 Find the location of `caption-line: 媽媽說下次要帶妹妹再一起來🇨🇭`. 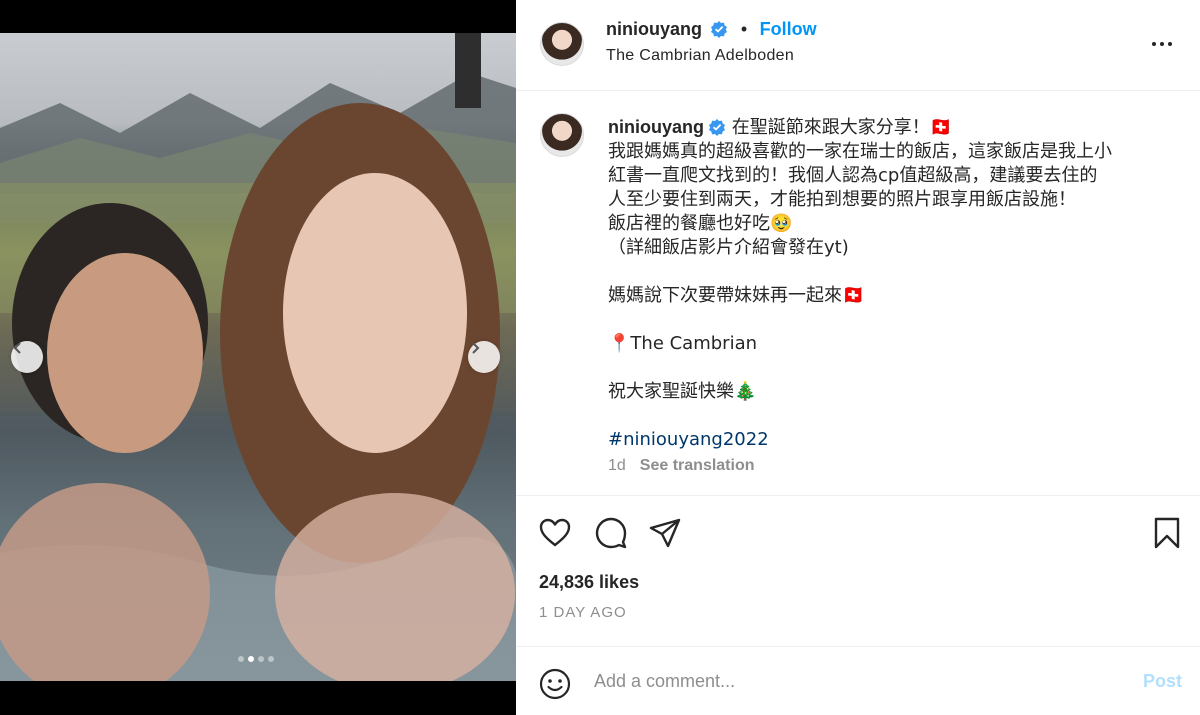

caption-line: 媽媽說下次要帶妹妹再一起來🇨🇭 is located at coordinates (736, 295).